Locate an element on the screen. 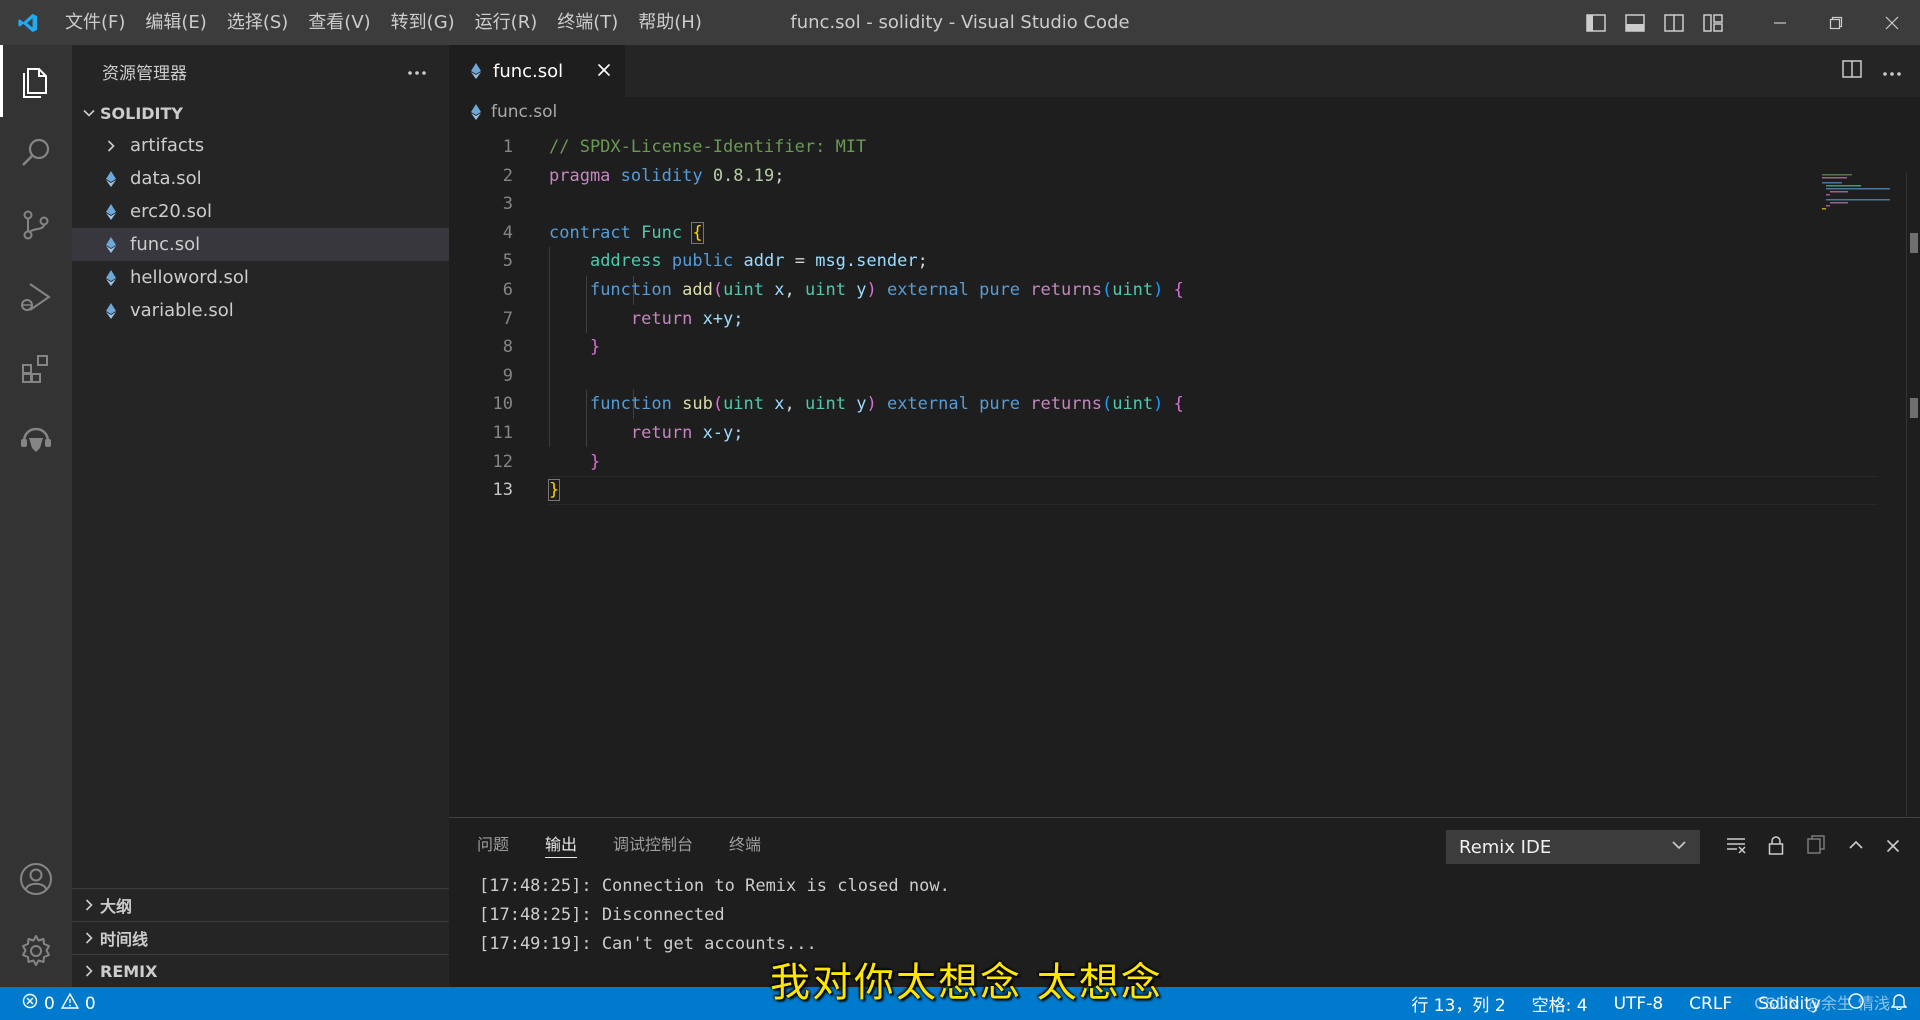  split-editor-icon is located at coordinates (1852, 71).